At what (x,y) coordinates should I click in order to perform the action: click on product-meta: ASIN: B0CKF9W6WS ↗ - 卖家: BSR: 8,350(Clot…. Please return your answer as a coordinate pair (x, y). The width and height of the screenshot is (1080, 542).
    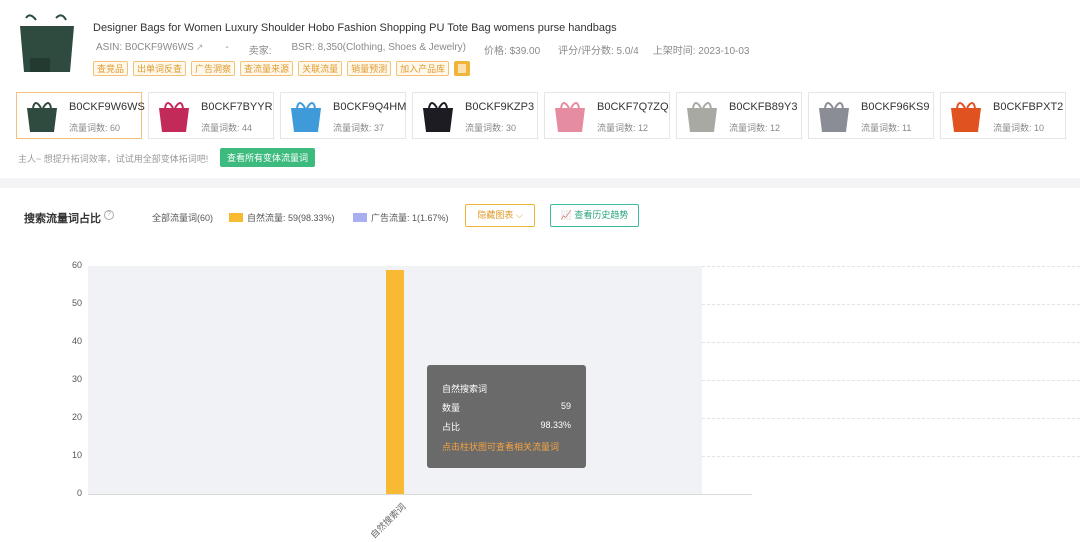
    Looking at the image, I should click on (422, 49).